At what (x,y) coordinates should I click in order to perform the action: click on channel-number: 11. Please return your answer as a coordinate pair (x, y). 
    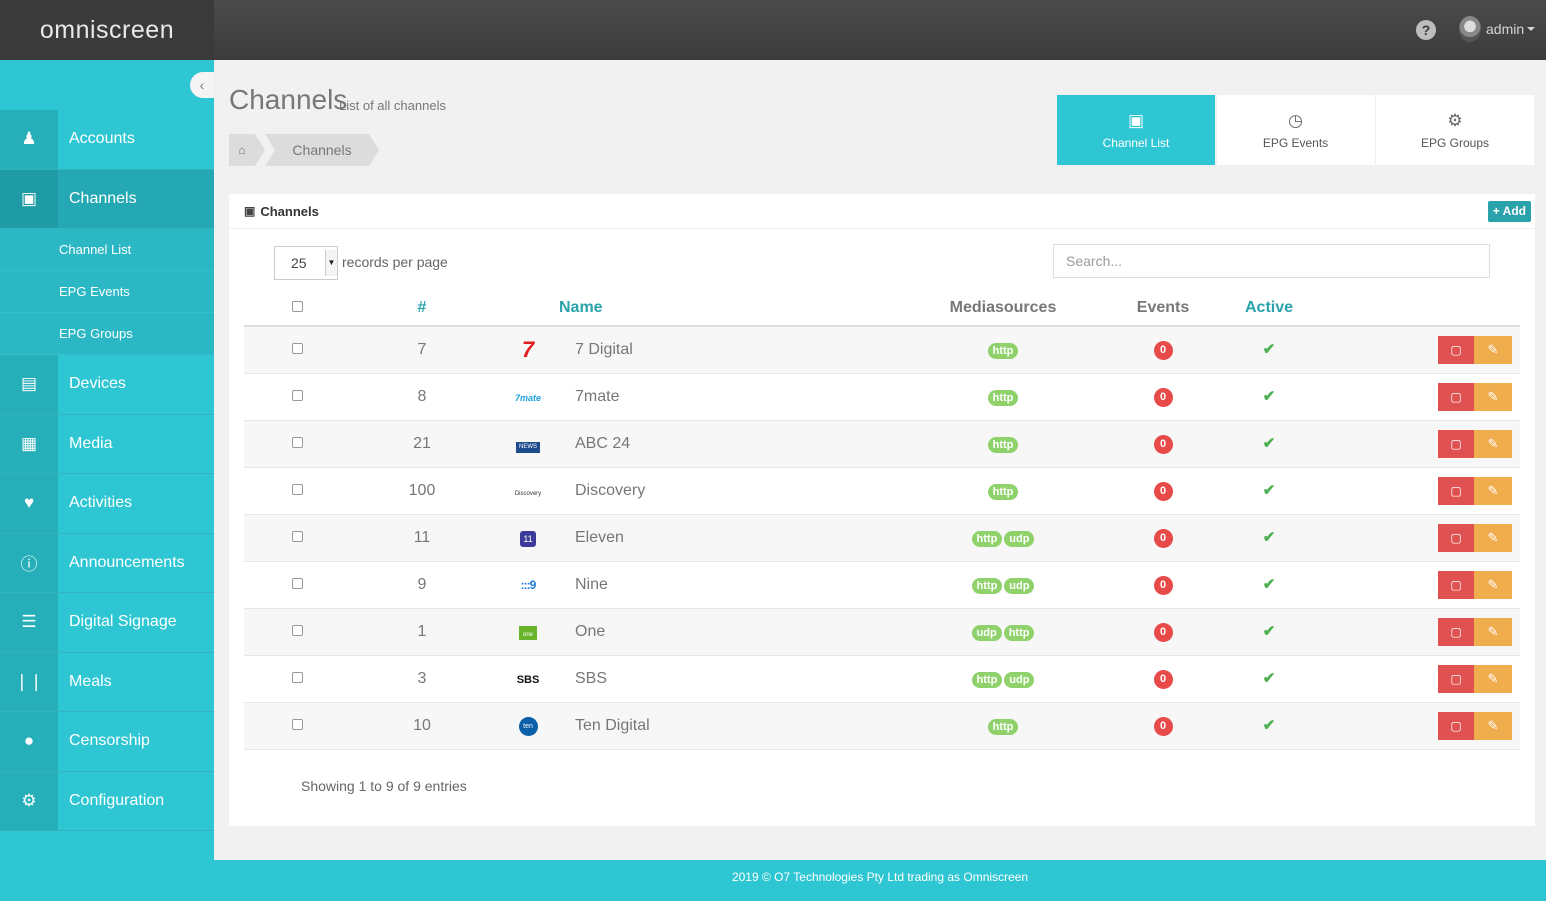
    Looking at the image, I should click on (422, 538).